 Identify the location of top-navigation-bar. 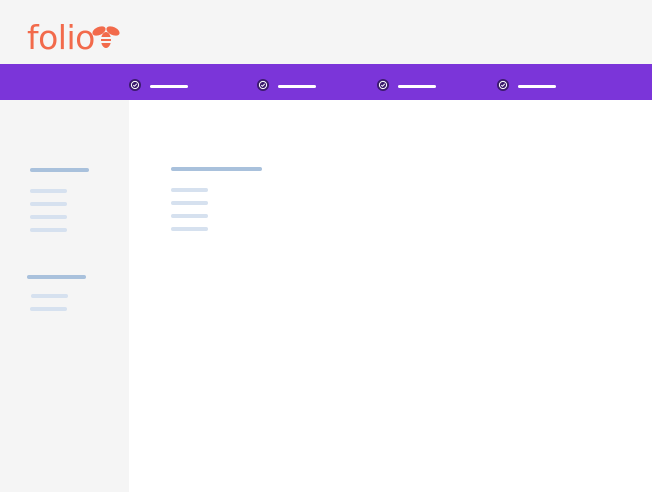
(326, 82).